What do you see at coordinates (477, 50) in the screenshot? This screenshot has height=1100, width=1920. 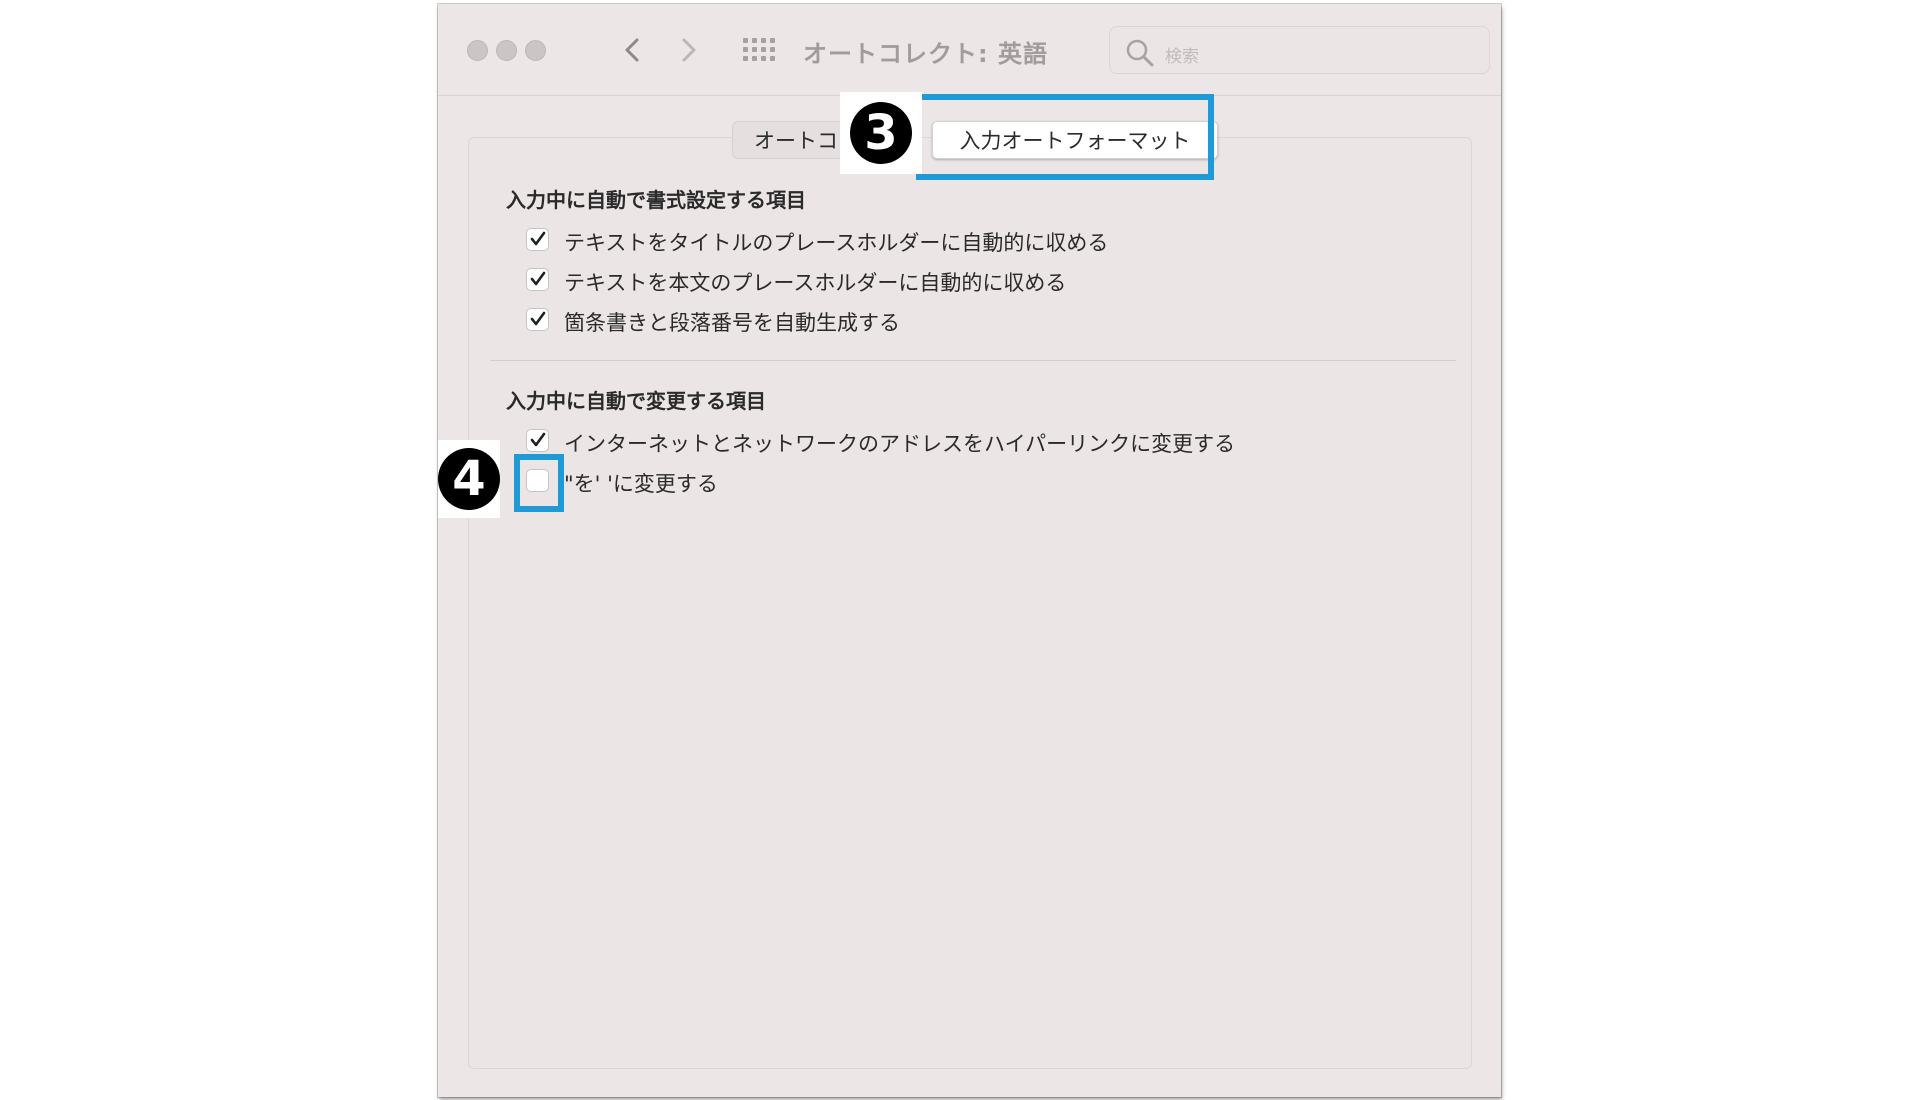 I see `close-window-button` at bounding box center [477, 50].